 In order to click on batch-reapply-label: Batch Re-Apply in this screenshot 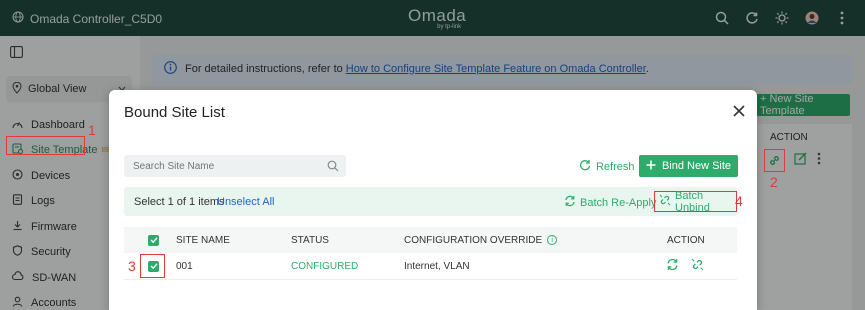, I will do `click(618, 202)`.